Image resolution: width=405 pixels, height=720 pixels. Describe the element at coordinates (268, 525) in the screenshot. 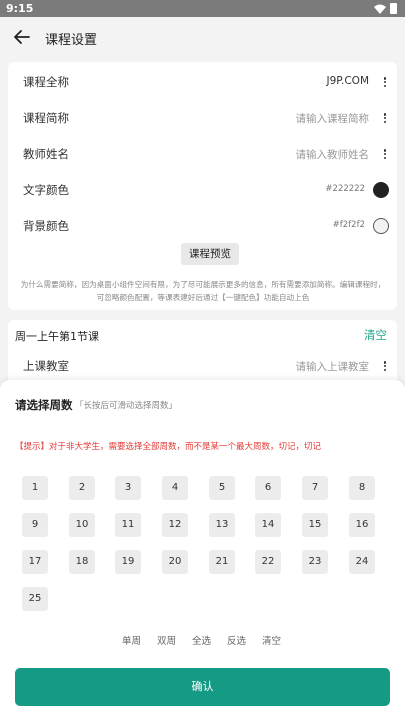

I see `week-chip: 14` at that location.